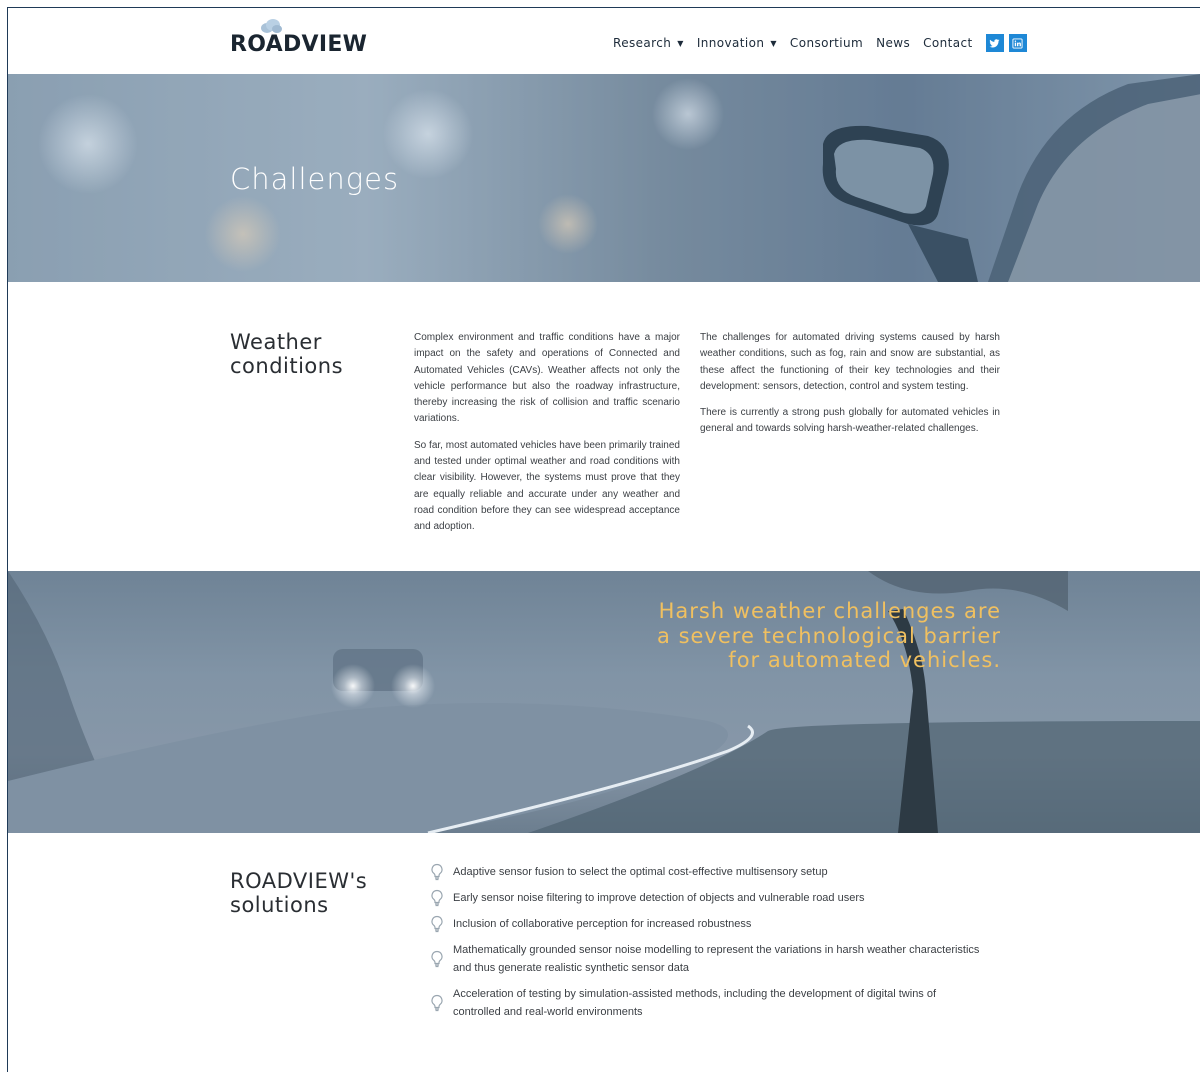 The image size is (1200, 1072). I want to click on title-line: solutions, so click(279, 905).